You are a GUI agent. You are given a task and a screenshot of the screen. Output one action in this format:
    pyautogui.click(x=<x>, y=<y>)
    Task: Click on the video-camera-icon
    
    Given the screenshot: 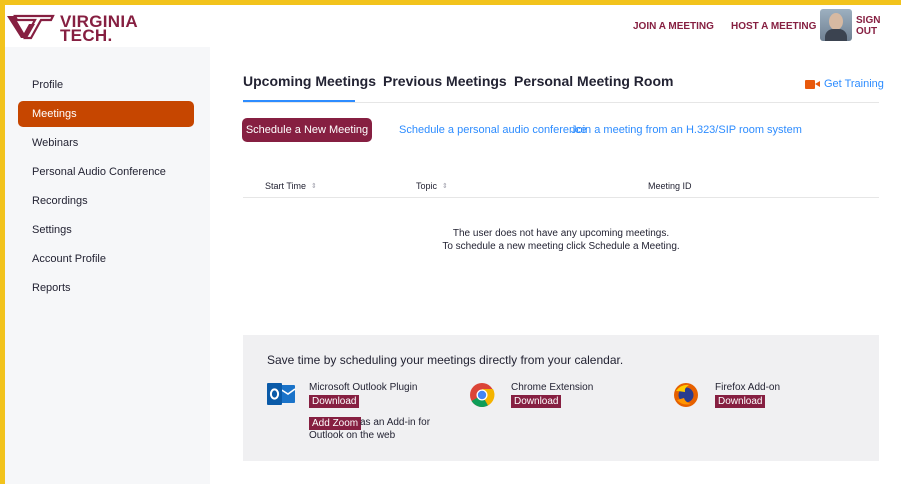 What is the action you would take?
    pyautogui.click(x=812, y=84)
    